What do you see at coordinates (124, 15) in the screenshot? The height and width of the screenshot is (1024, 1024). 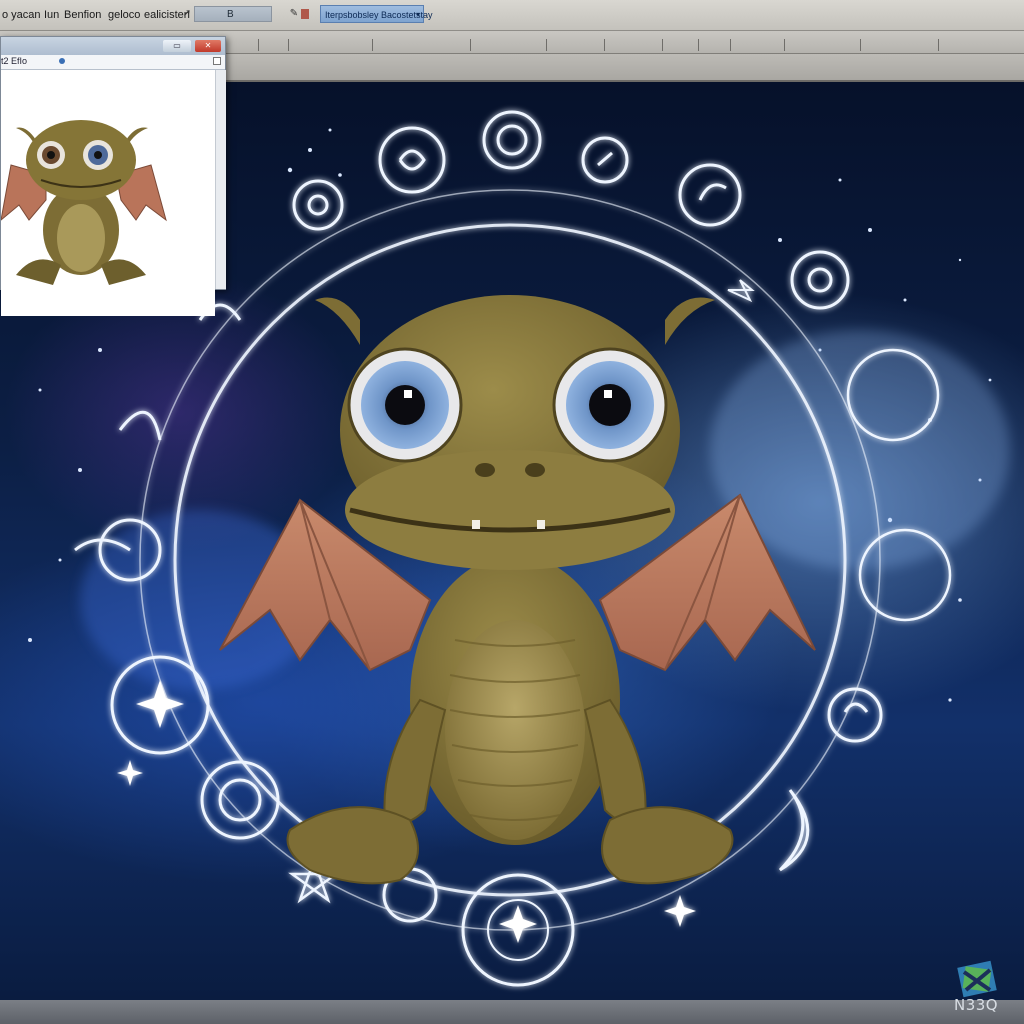 I see `menu-item-tools: geloco` at bounding box center [124, 15].